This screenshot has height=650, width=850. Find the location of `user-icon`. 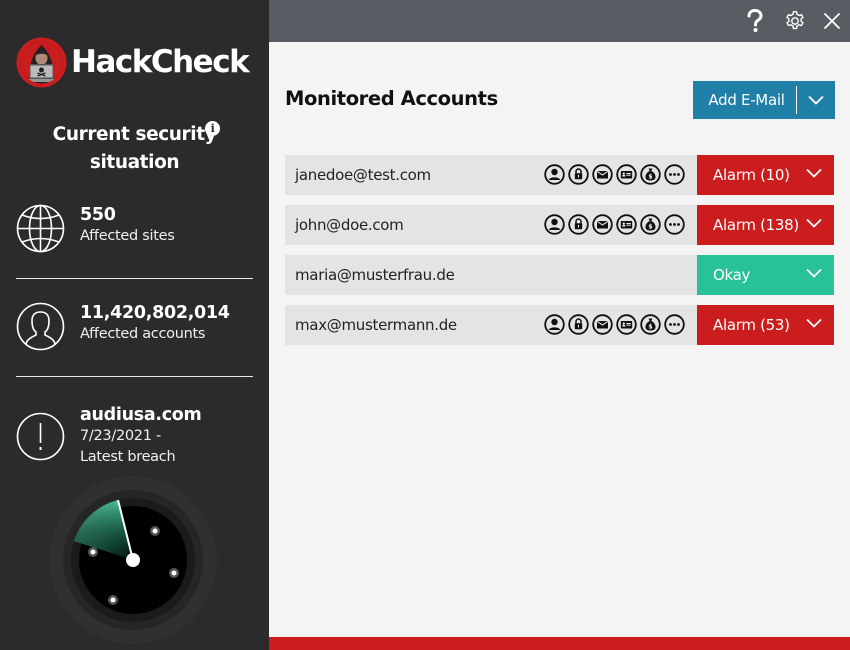

user-icon is located at coordinates (40, 326).